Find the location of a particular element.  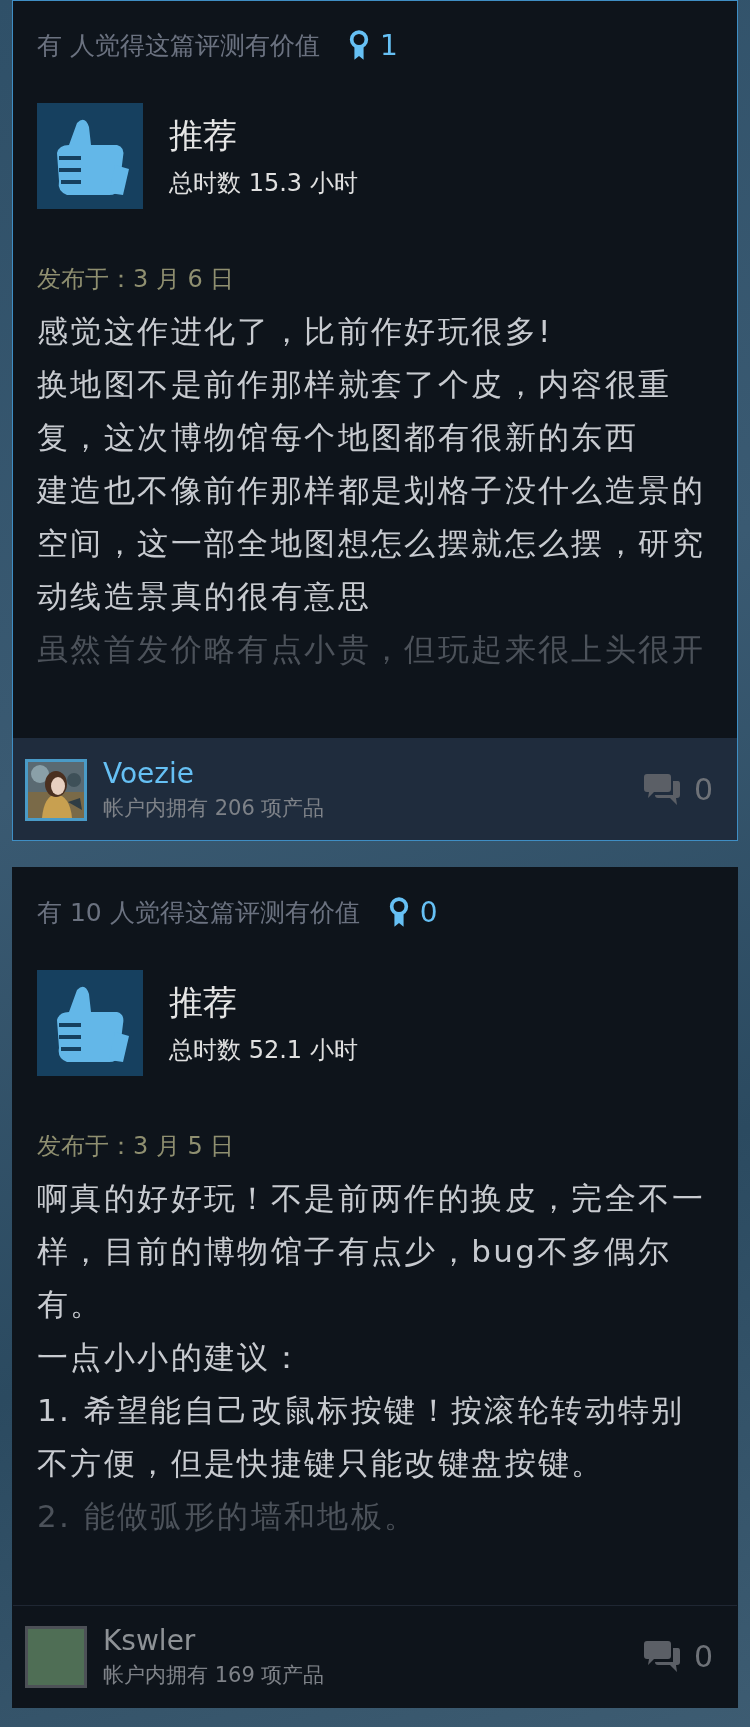

author-name-link: Voezie is located at coordinates (372, 773).